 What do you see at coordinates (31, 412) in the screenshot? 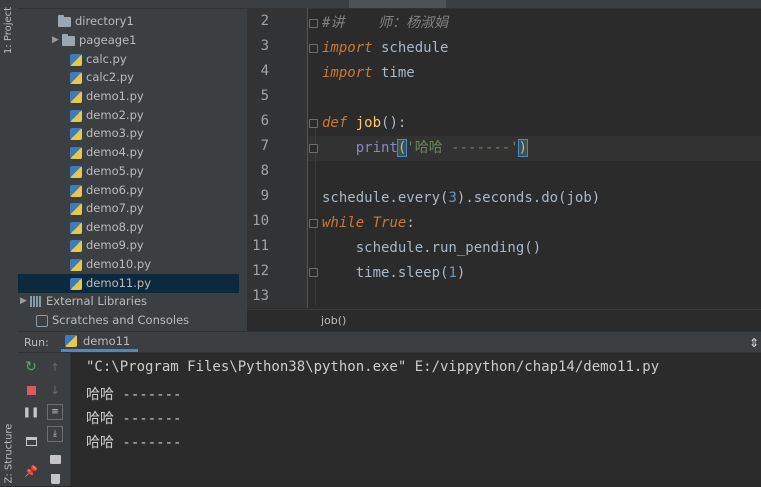
I see `pause-icon: ❚❚` at bounding box center [31, 412].